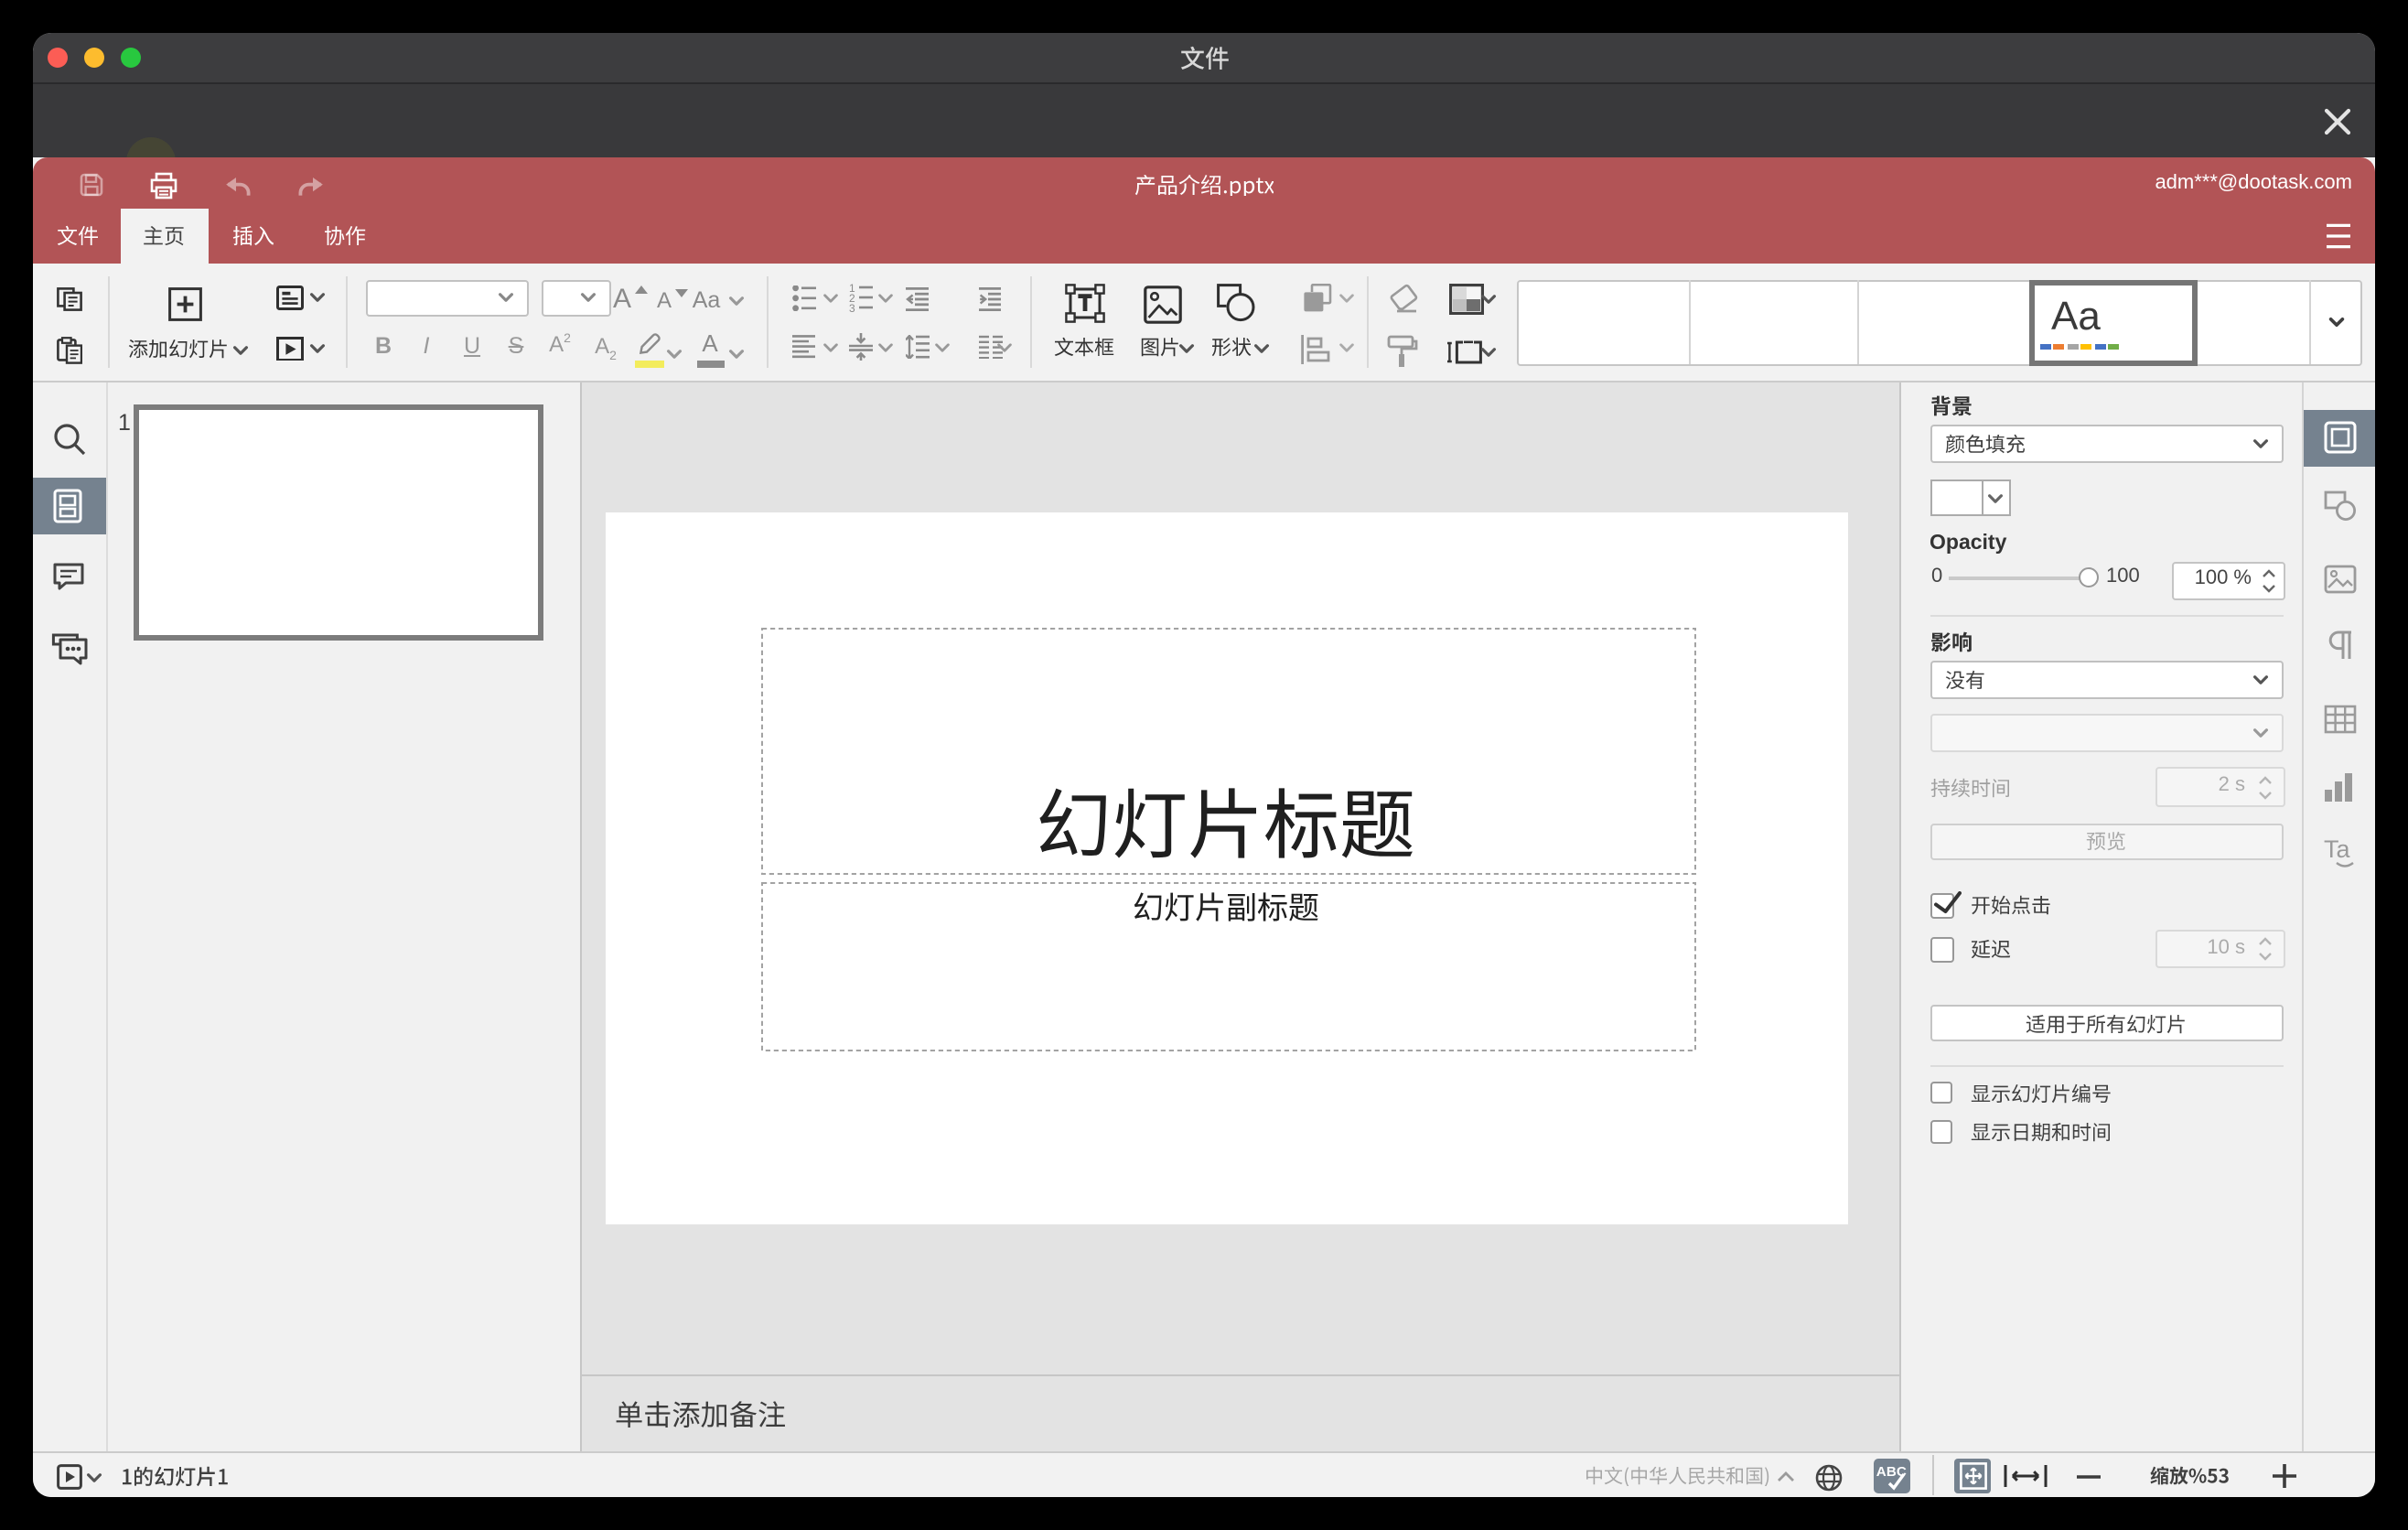 The width and height of the screenshot is (2408, 1530). What do you see at coordinates (2336, 849) in the screenshot?
I see `svg-text: Ta` at bounding box center [2336, 849].